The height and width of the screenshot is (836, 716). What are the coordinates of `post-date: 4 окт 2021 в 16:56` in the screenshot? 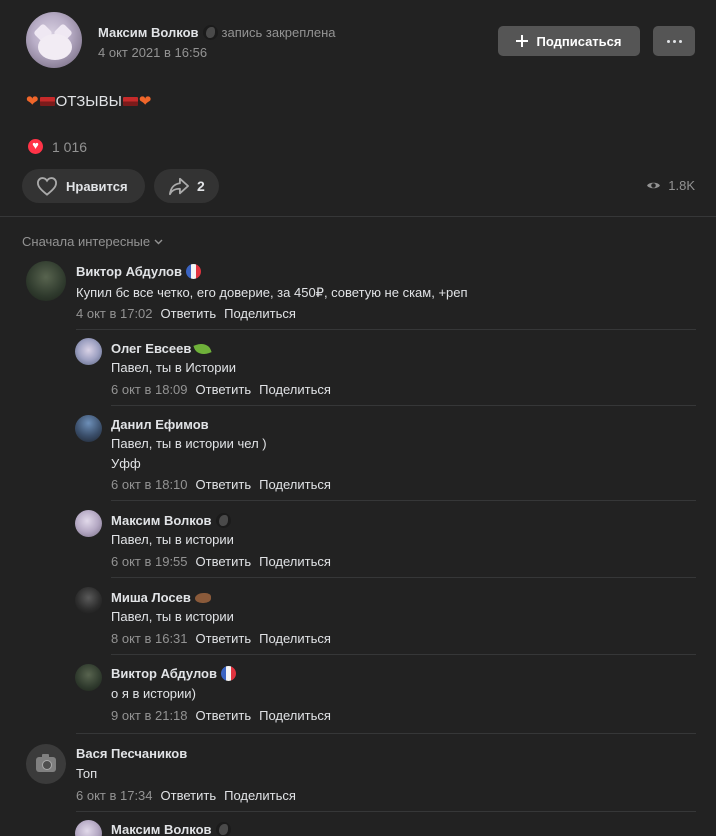 It's located at (152, 52).